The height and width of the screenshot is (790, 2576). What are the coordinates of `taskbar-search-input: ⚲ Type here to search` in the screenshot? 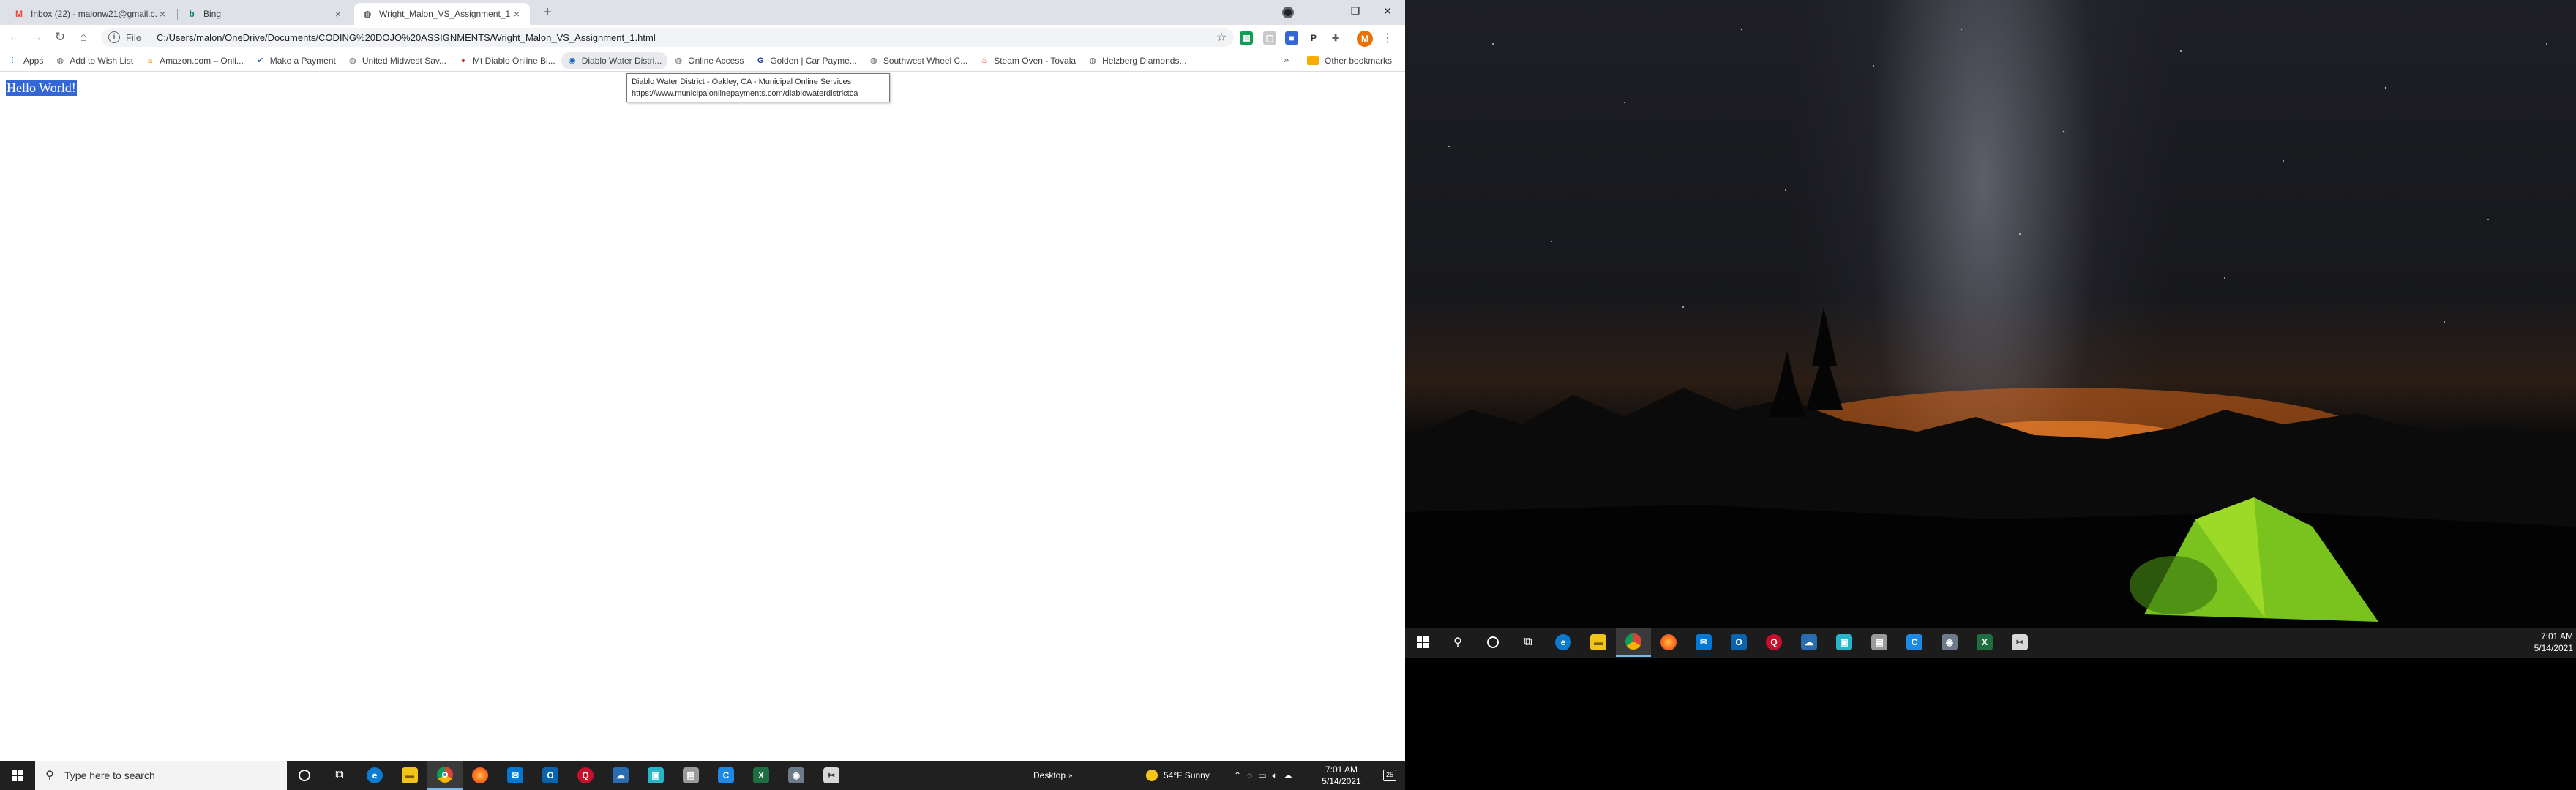 It's located at (161, 775).